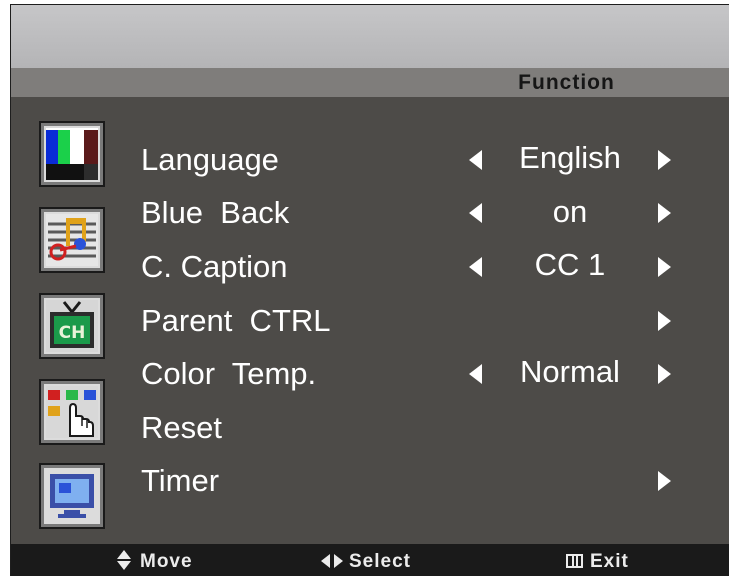 The height and width of the screenshot is (576, 729). I want to click on menu-item-label: Language, so click(210, 159).